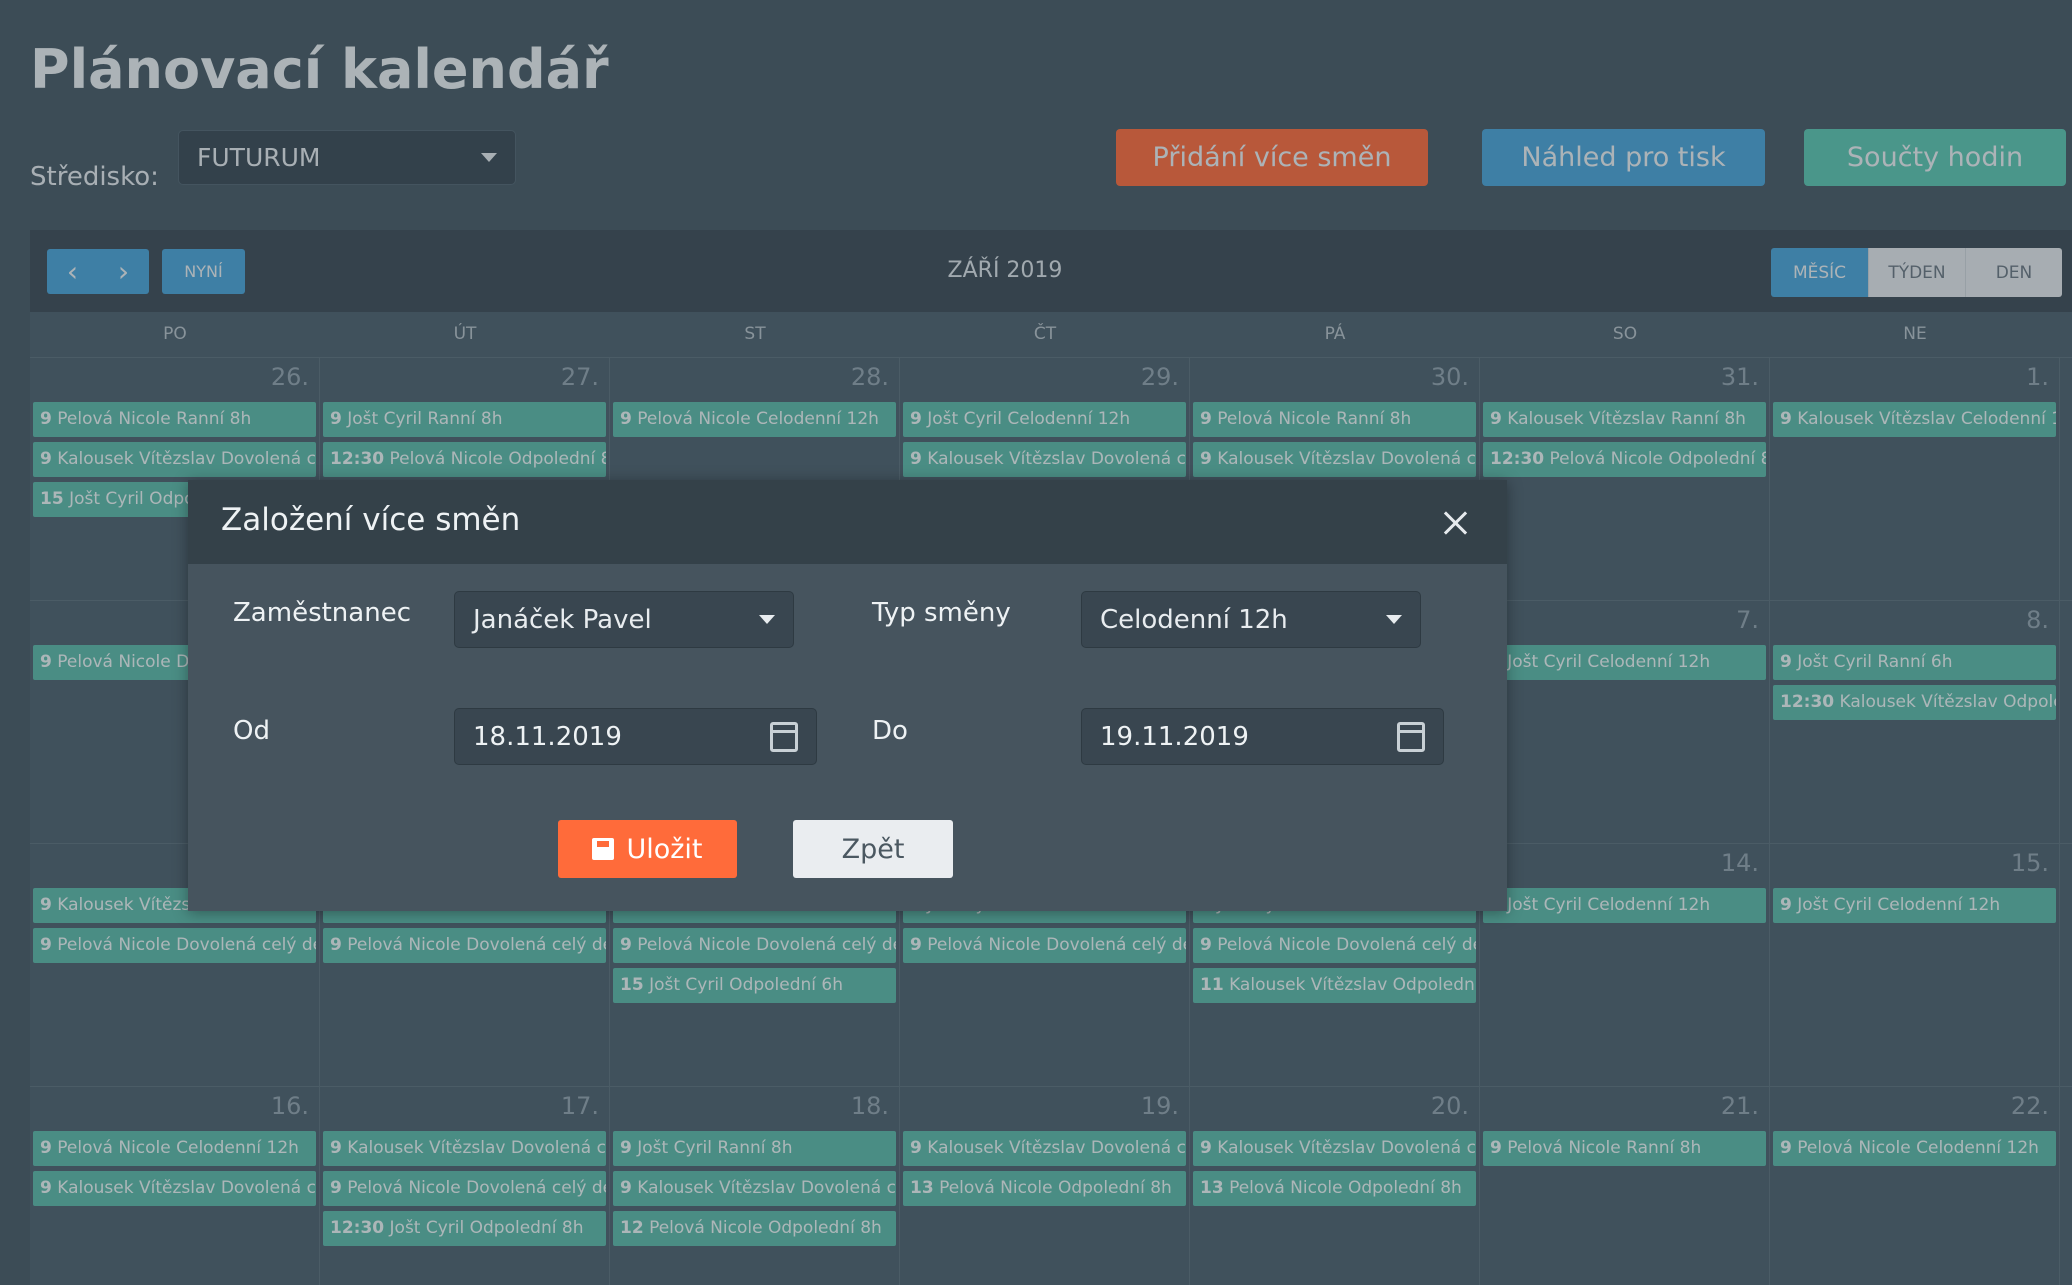 The width and height of the screenshot is (2072, 1285). What do you see at coordinates (890, 731) in the screenshot?
I see `to-label: Do` at bounding box center [890, 731].